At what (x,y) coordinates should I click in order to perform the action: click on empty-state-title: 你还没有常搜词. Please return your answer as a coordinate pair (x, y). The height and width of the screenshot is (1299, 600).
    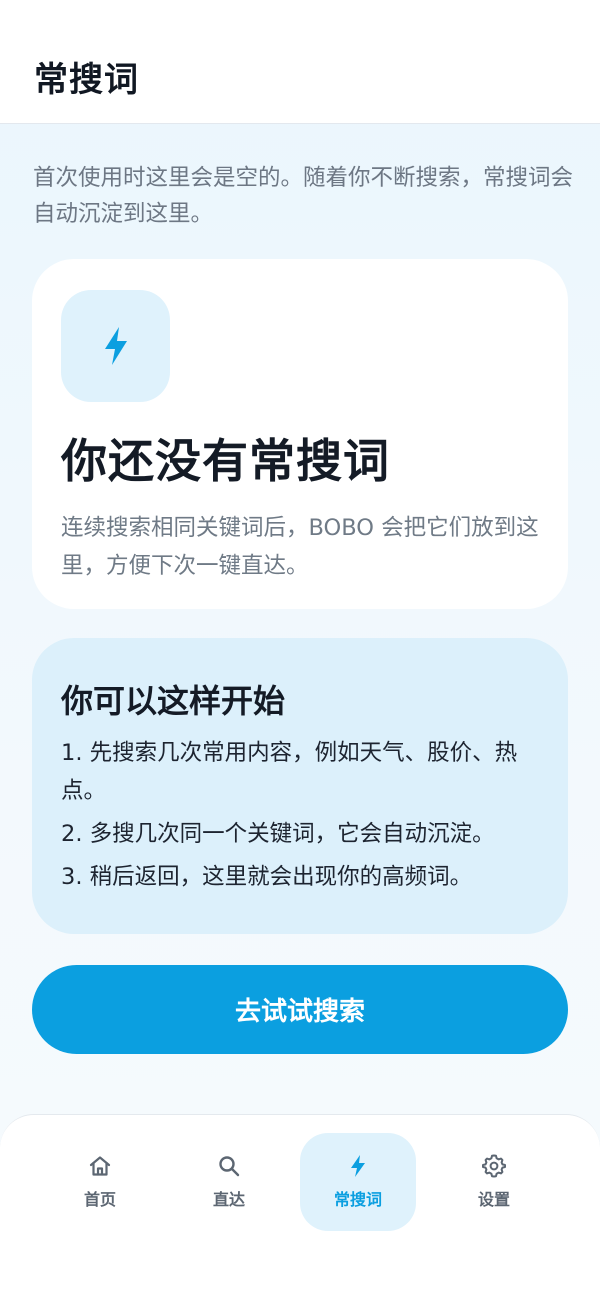
    Looking at the image, I should click on (225, 461).